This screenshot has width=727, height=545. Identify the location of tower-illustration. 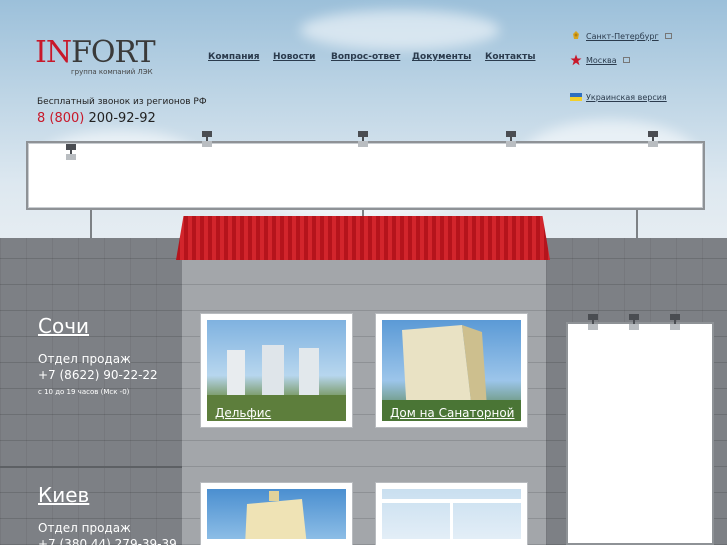
(276, 515).